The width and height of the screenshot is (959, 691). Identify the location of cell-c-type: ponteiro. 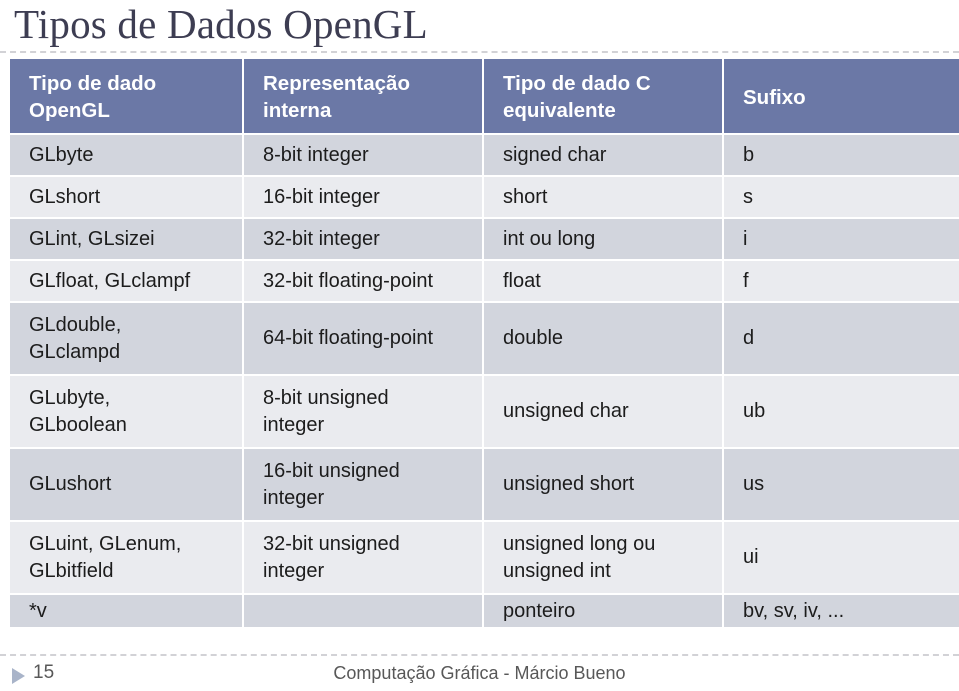
(603, 611).